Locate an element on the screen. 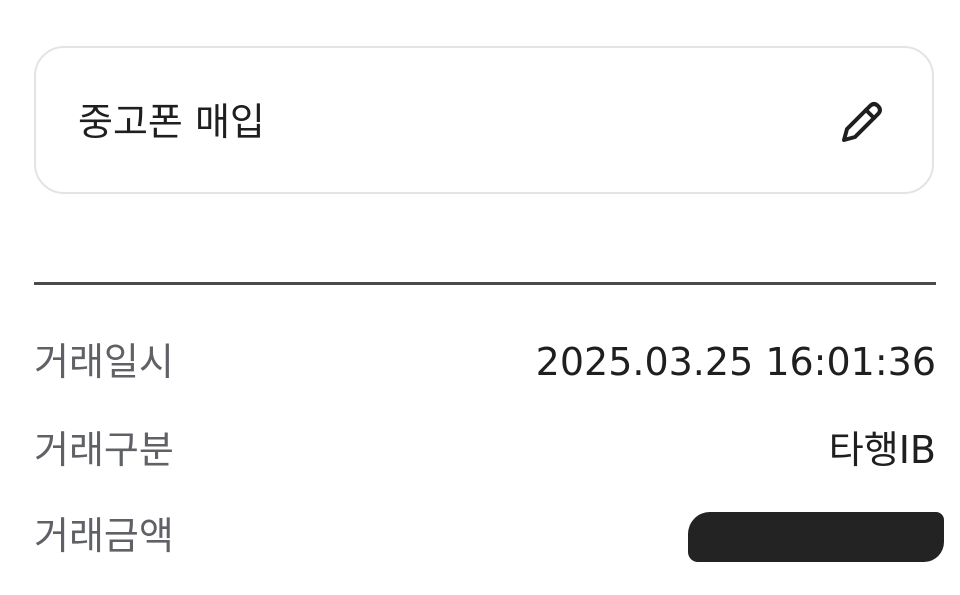 This screenshot has height=595, width=960. memo-text: 중고폰 매입 is located at coordinates (171, 122).